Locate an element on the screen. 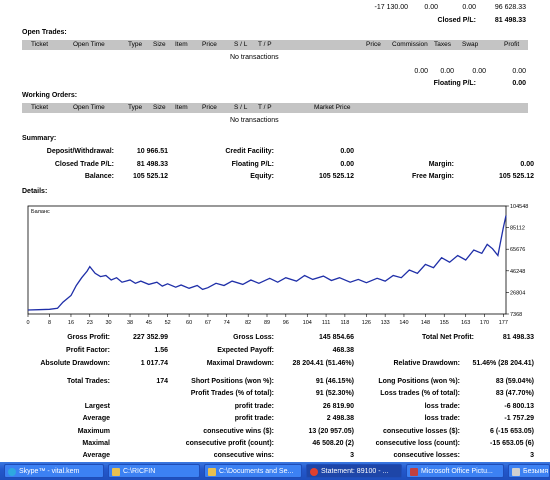 The height and width of the screenshot is (480, 550). x-tick-label: 82 is located at coordinates (248, 323).